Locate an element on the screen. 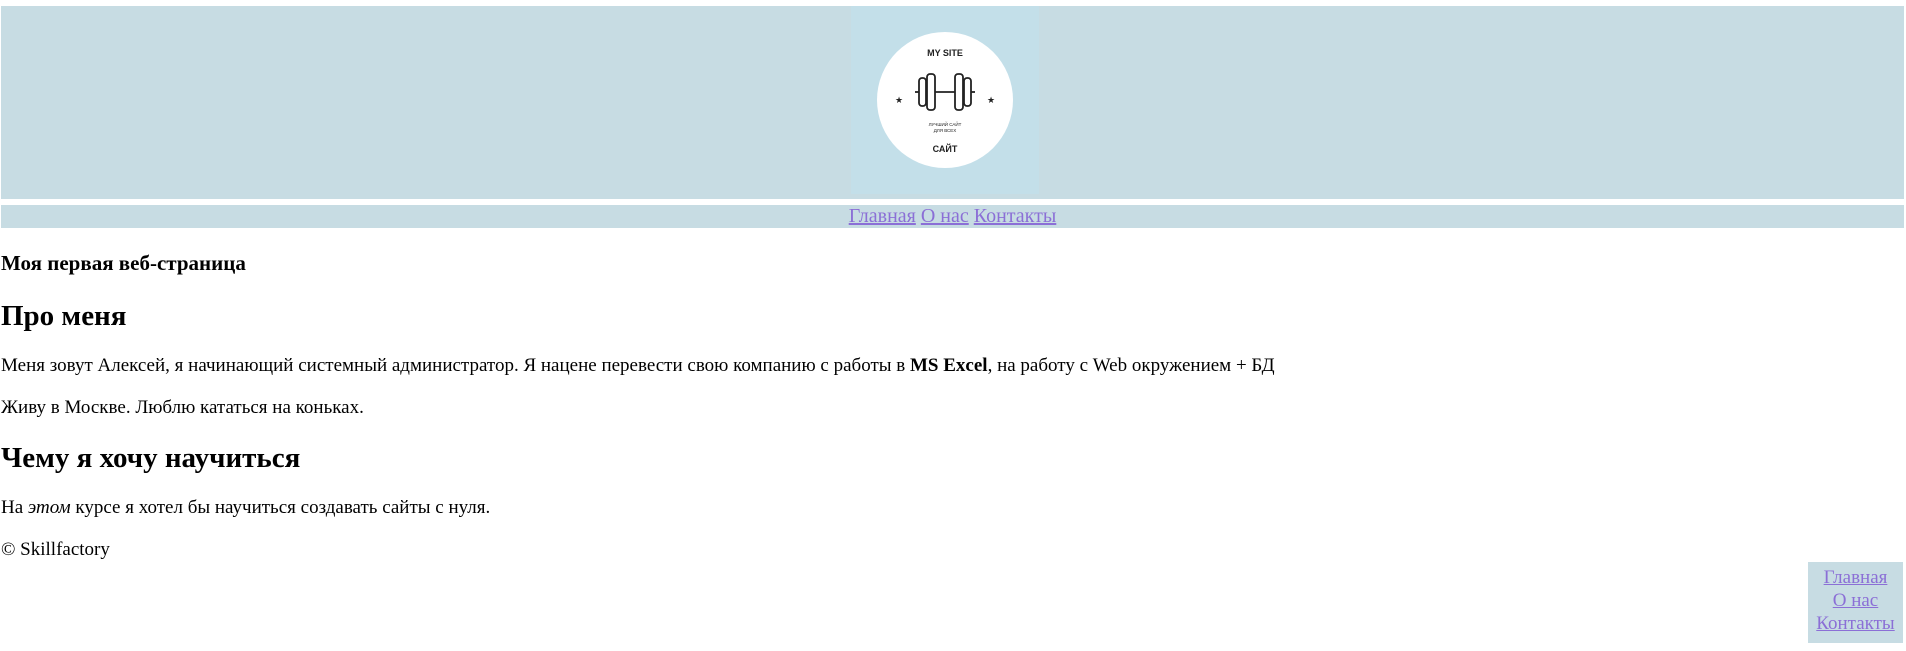 The width and height of the screenshot is (1906, 651). about-text-bold: MS Excel is located at coordinates (949, 365).